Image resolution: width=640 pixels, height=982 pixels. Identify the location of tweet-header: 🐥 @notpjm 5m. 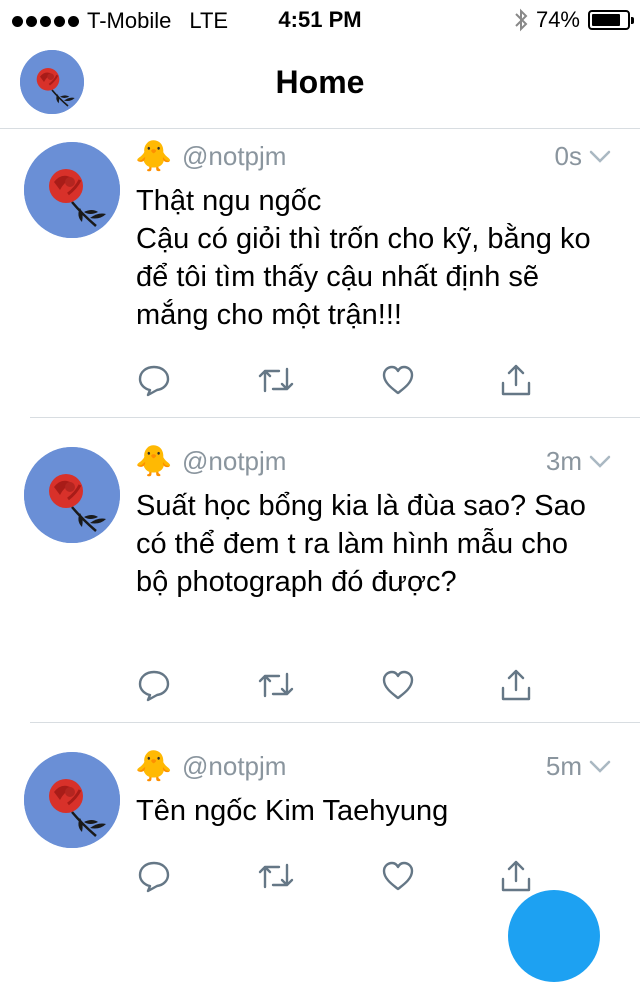
(373, 766).